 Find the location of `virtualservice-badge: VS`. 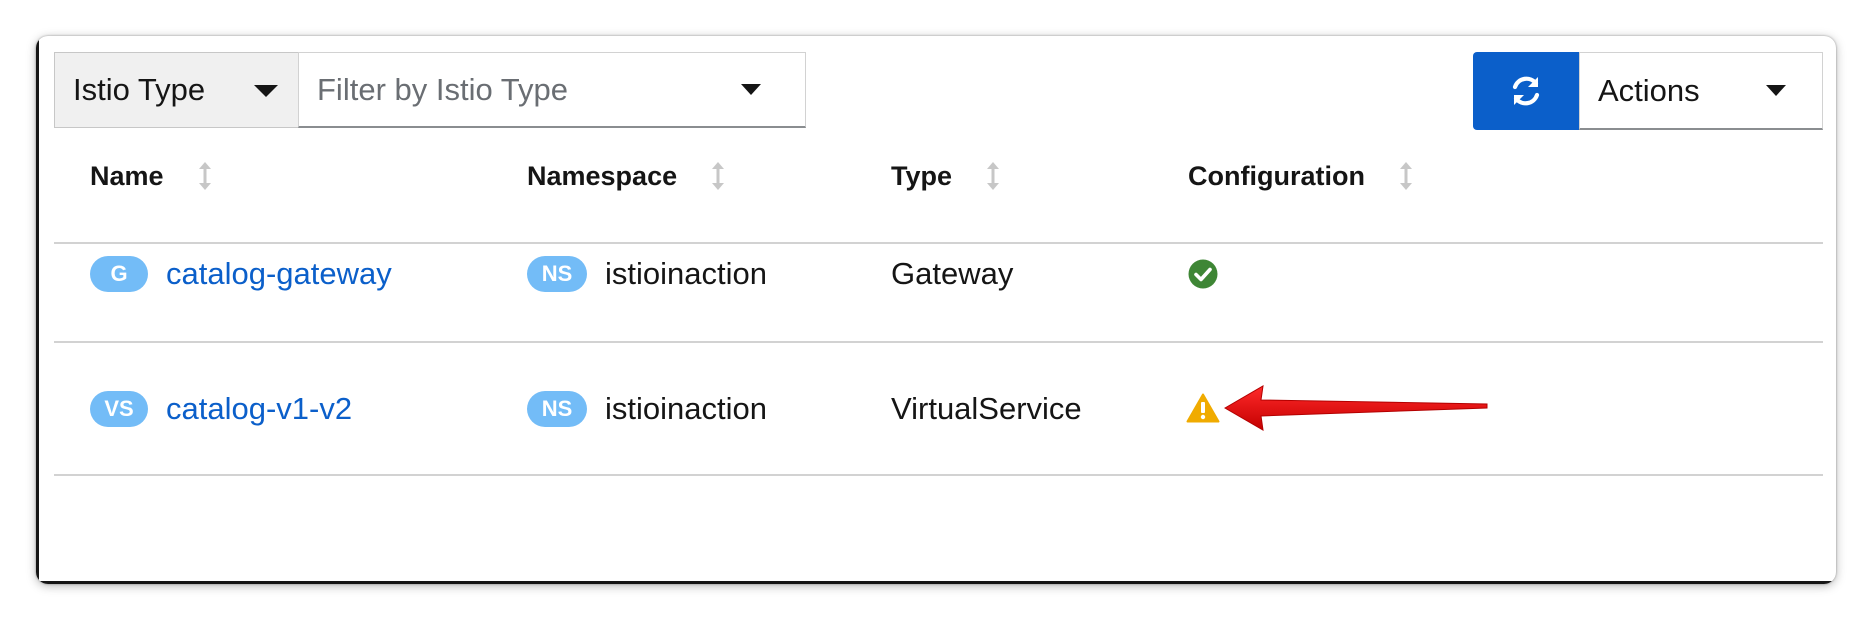

virtualservice-badge: VS is located at coordinates (119, 409).